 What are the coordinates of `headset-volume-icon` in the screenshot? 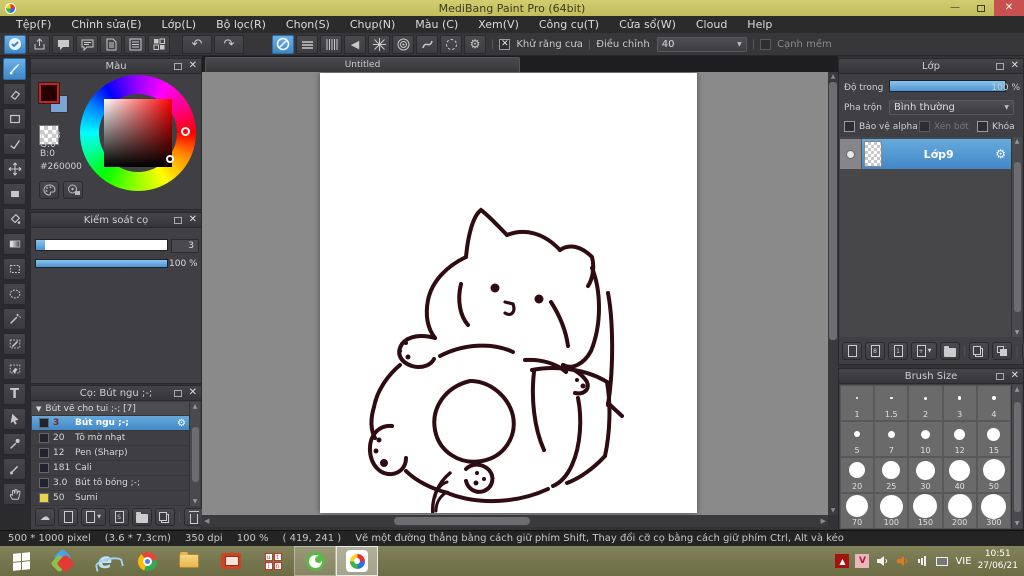 It's located at (902, 561).